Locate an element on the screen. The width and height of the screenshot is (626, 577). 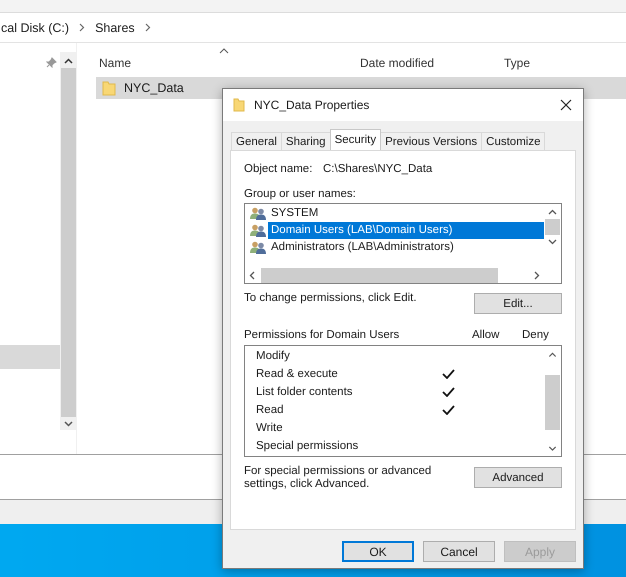
sort-caret-icon is located at coordinates (224, 51).